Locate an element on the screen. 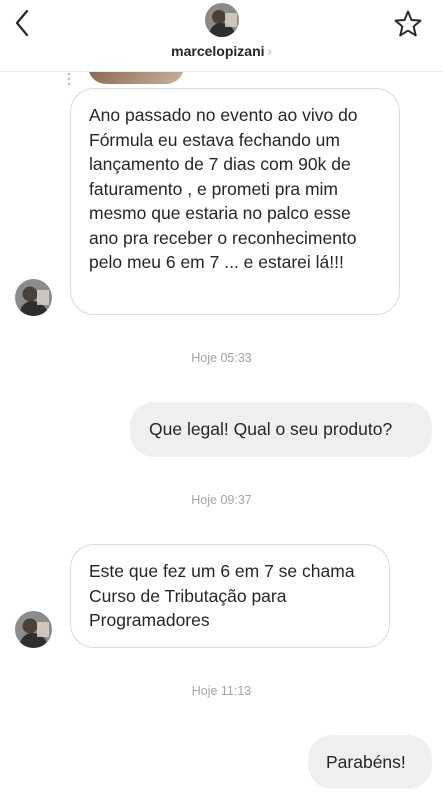 Image resolution: width=443 pixels, height=804 pixels. chevron-left-icon is located at coordinates (22, 23).